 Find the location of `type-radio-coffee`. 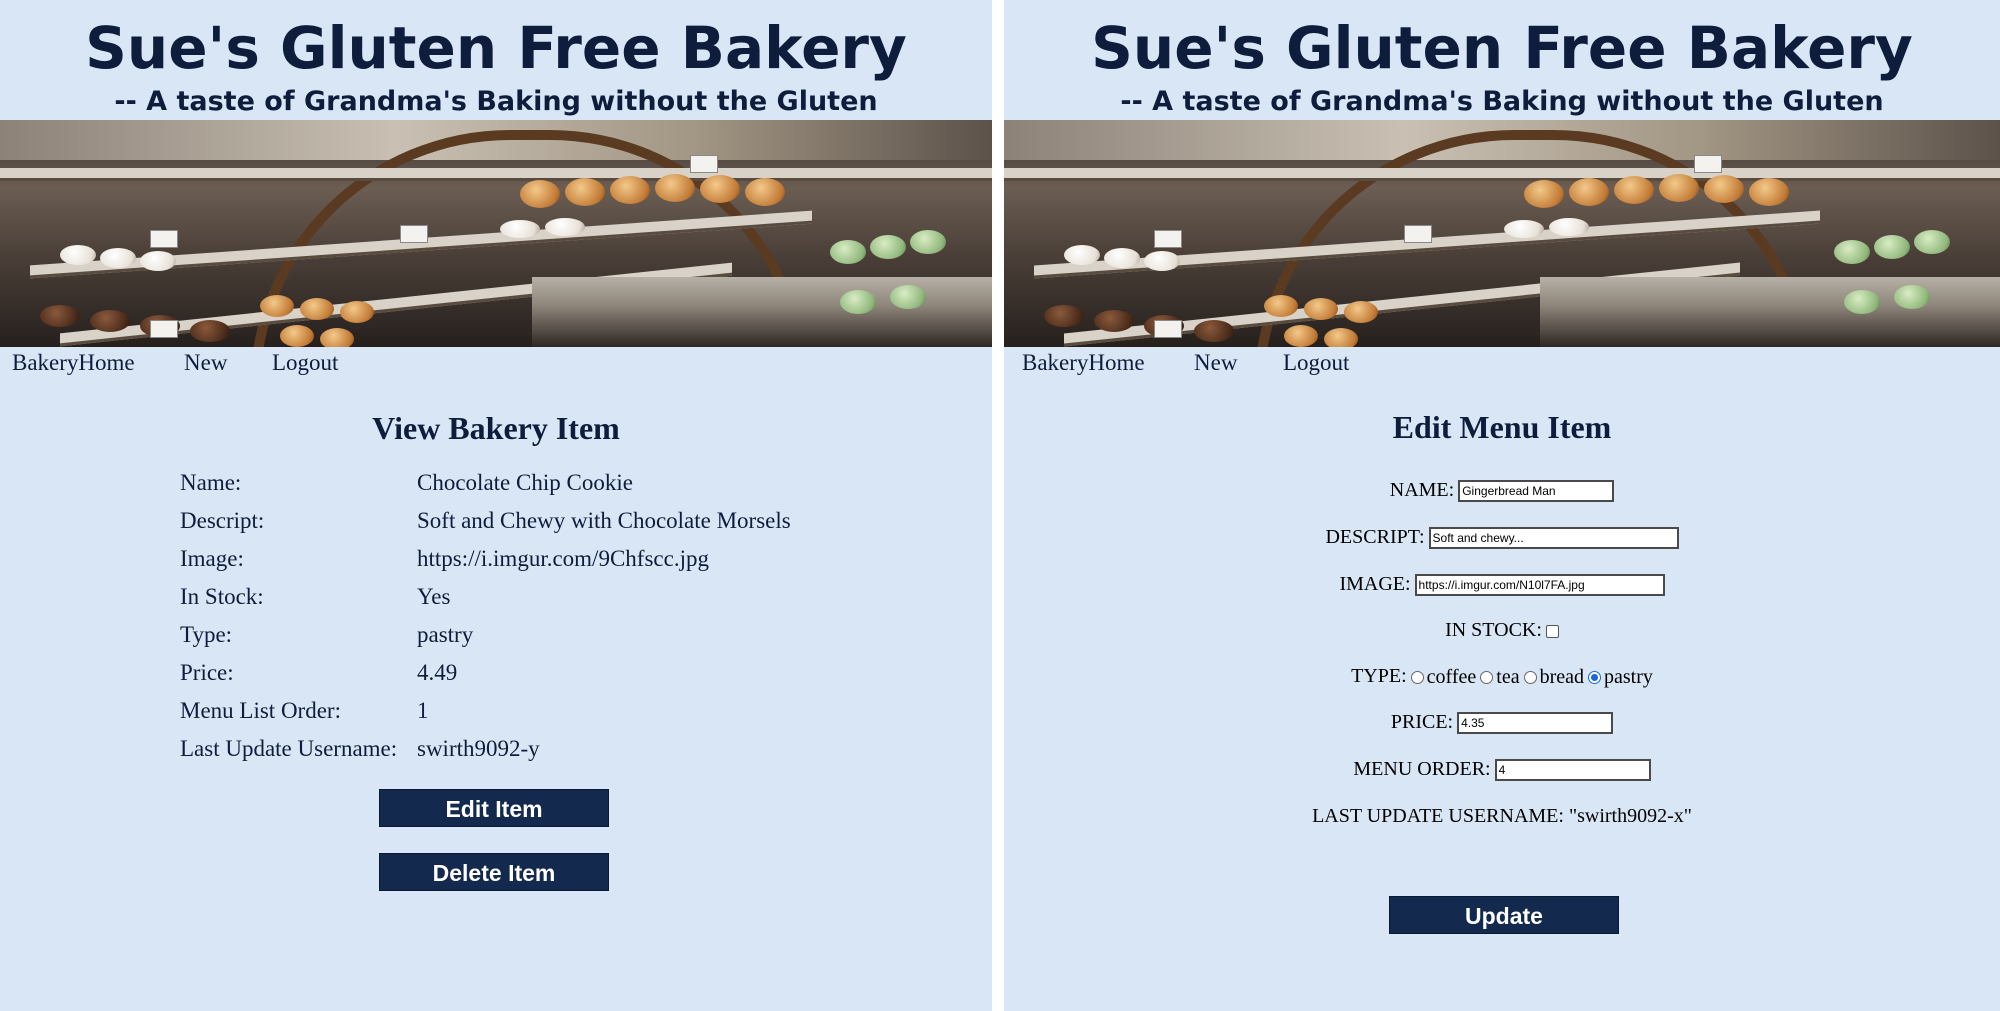

type-radio-coffee is located at coordinates (1417, 677).